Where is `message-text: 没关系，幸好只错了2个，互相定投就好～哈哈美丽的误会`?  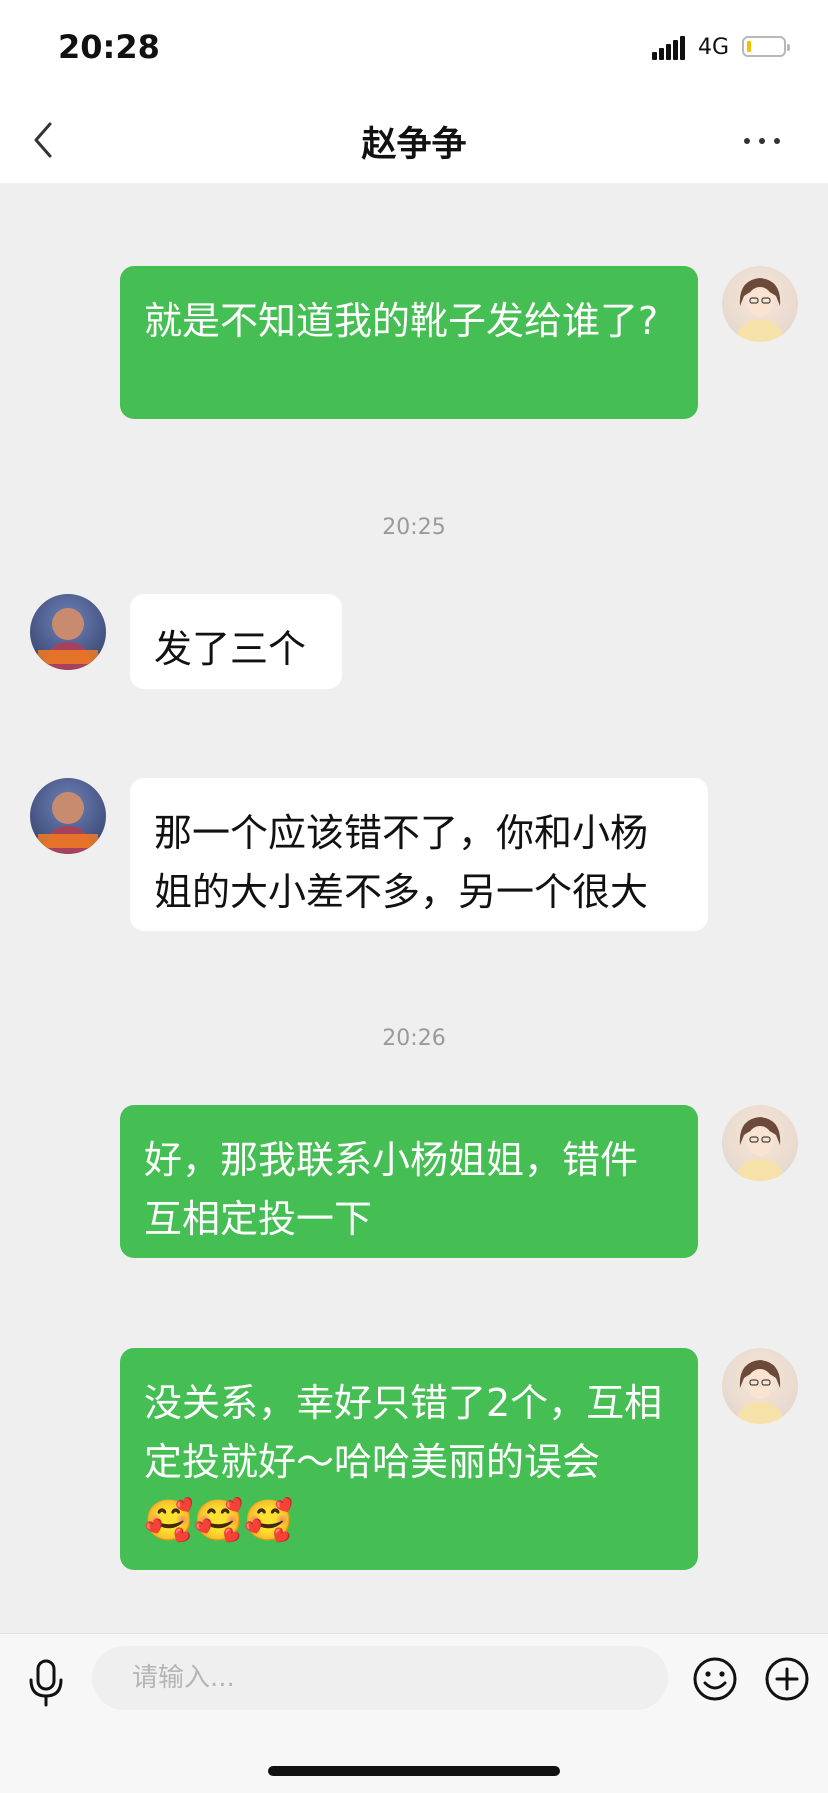
message-text: 没关系，幸好只错了2个，互相定投就好～哈哈美丽的误会 is located at coordinates (403, 1432).